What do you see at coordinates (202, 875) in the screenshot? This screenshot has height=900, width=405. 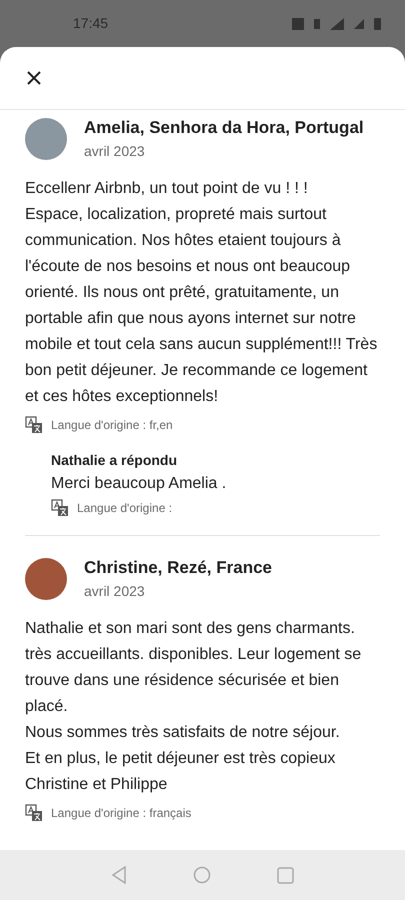 I see `home-icon` at bounding box center [202, 875].